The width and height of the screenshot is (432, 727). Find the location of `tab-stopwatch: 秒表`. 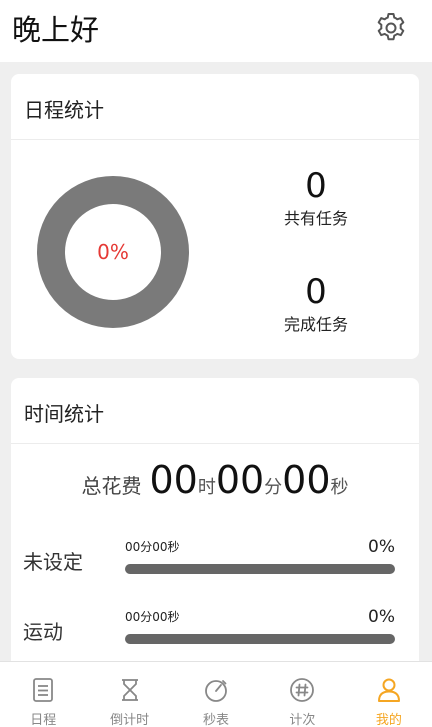

tab-stopwatch: 秒表 is located at coordinates (216, 694).